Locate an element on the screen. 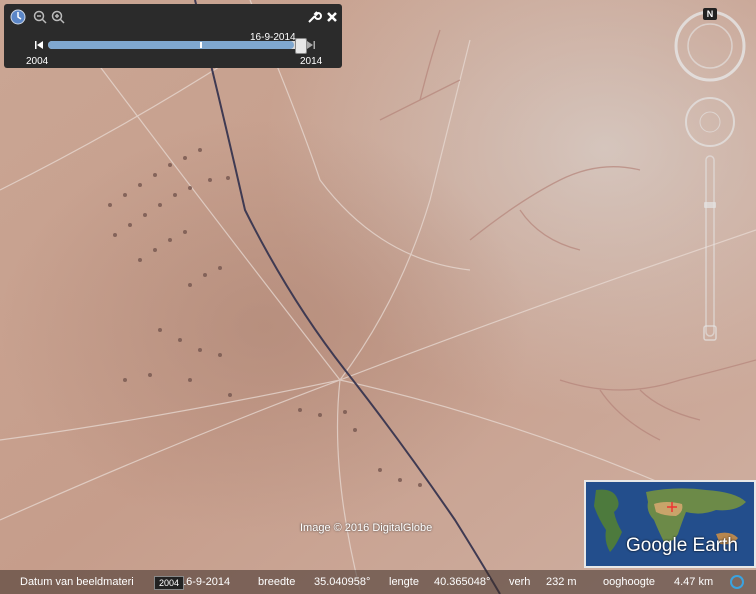  clock-icon is located at coordinates (18, 17).